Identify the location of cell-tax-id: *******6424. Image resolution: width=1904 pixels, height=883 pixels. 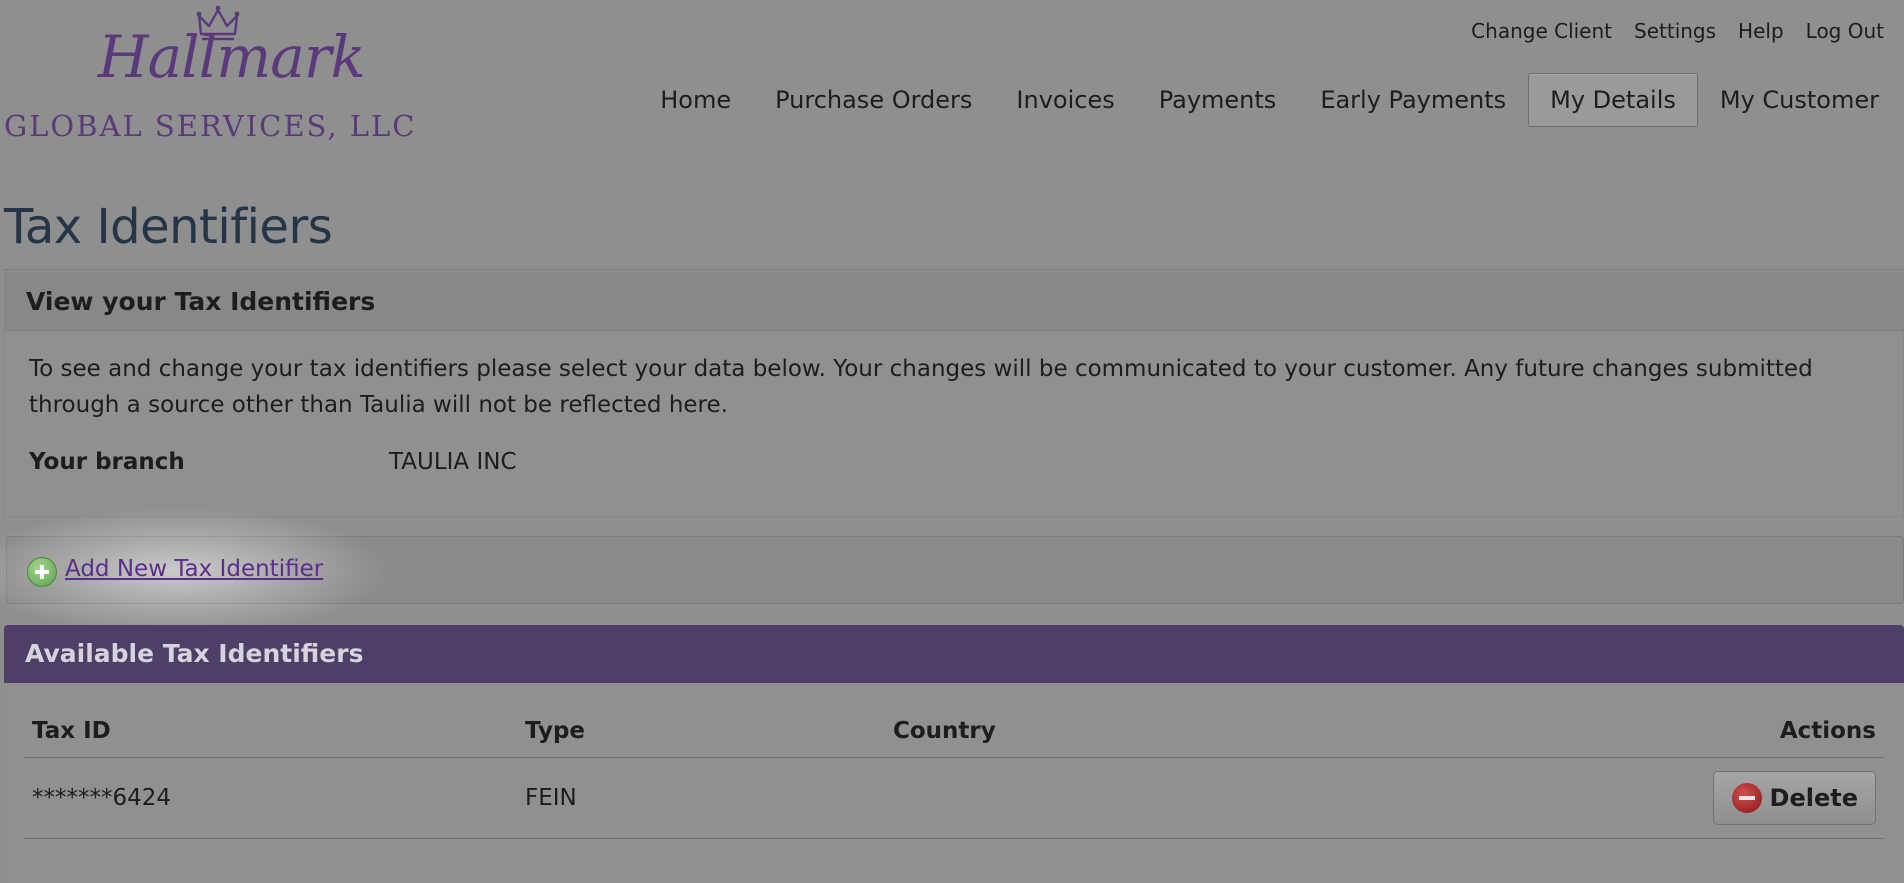
(270, 798).